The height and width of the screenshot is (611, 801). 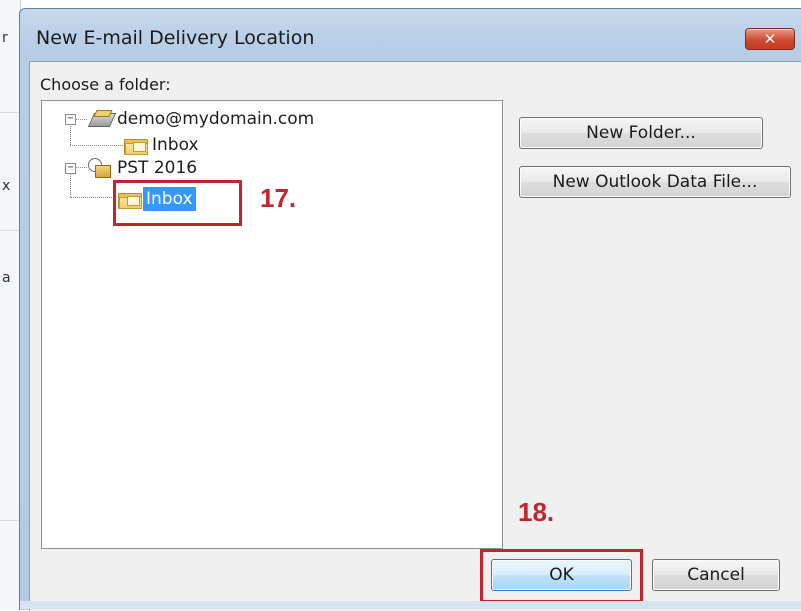 What do you see at coordinates (278, 198) in the screenshot?
I see `step-17-label: 17.` at bounding box center [278, 198].